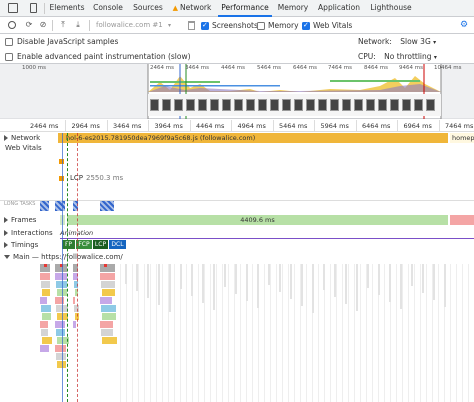 This screenshot has height=402, width=474. I want to click on clear-icon: ⊘, so click(43, 25).